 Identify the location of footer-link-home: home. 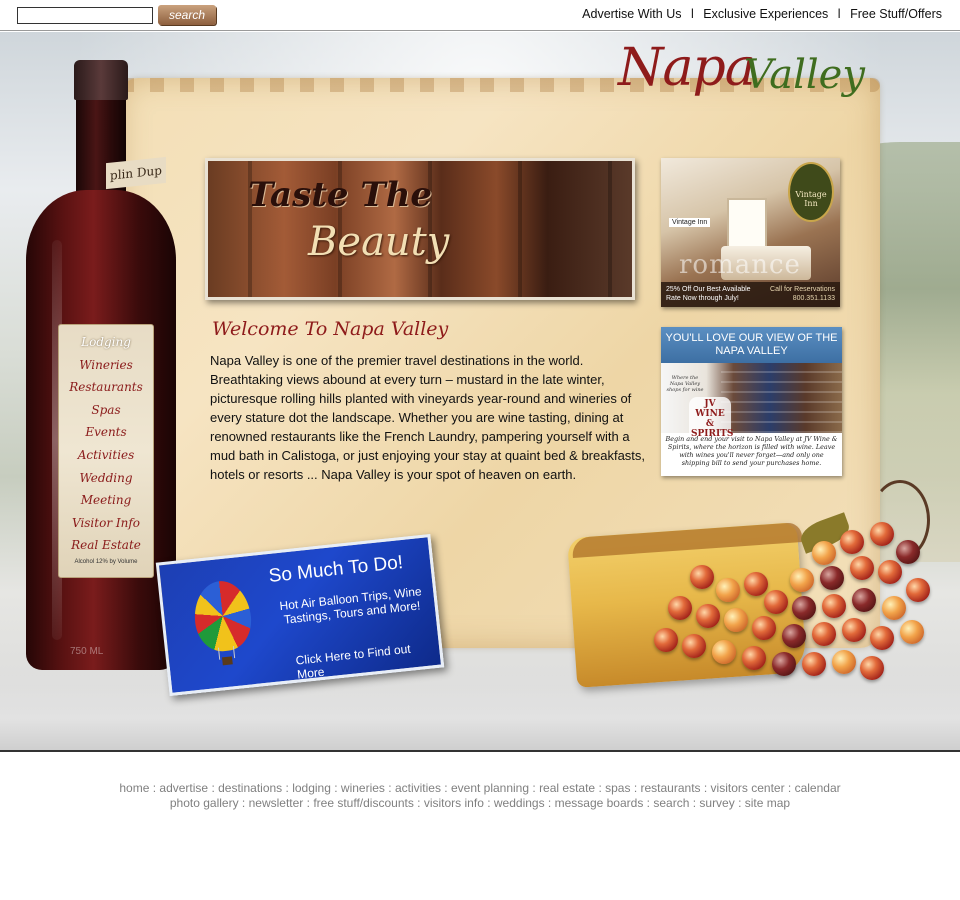
(134, 788).